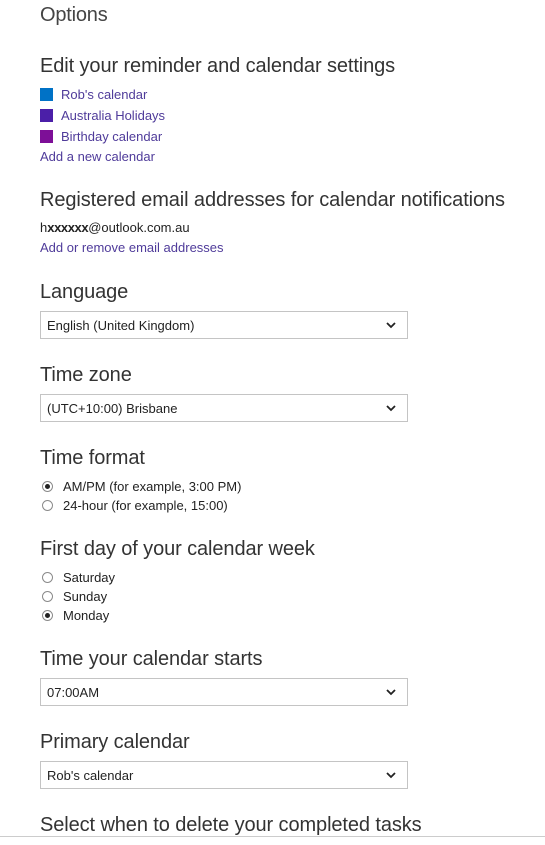 Image resolution: width=545 pixels, height=845 pixels. What do you see at coordinates (74, 15) in the screenshot?
I see `page-title: Options` at bounding box center [74, 15].